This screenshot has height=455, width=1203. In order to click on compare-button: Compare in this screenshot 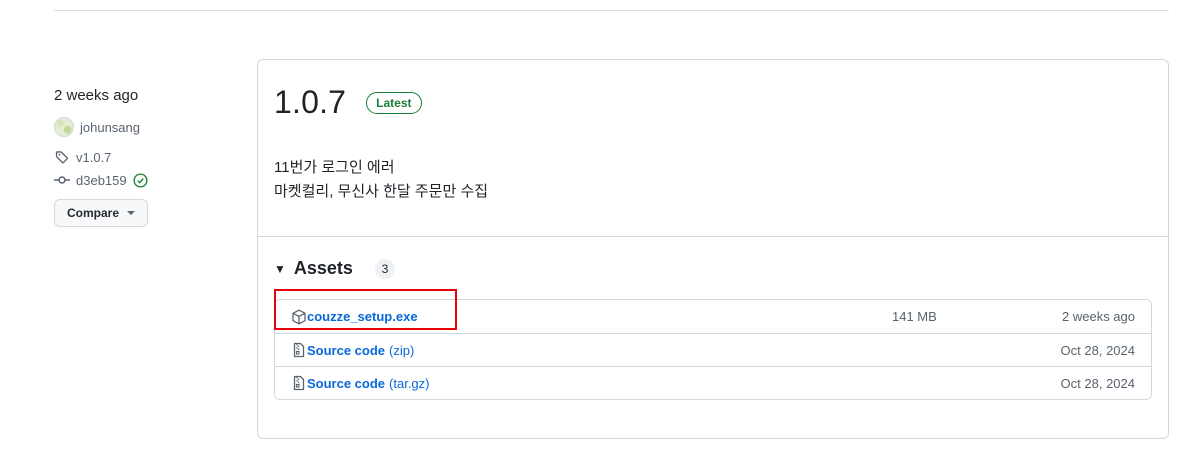, I will do `click(101, 213)`.